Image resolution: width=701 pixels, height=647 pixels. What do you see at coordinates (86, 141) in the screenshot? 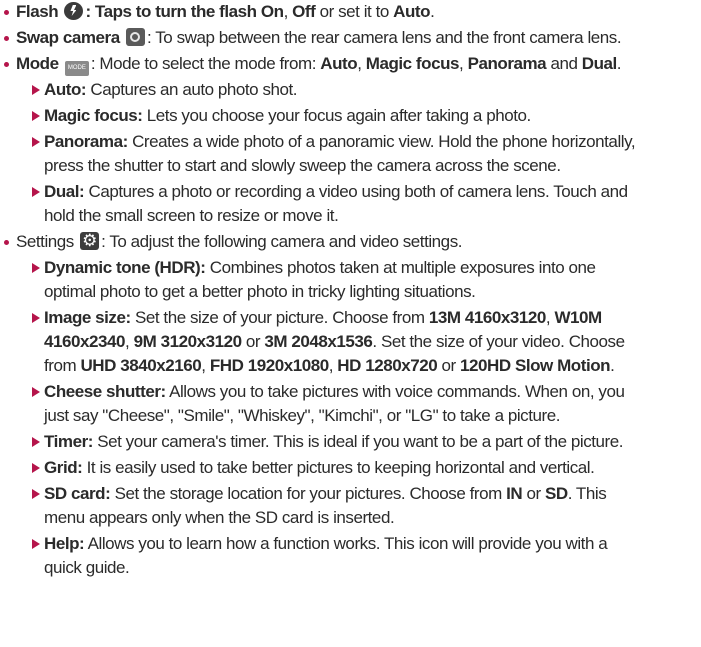
I see `sub-title: Panorama:` at bounding box center [86, 141].